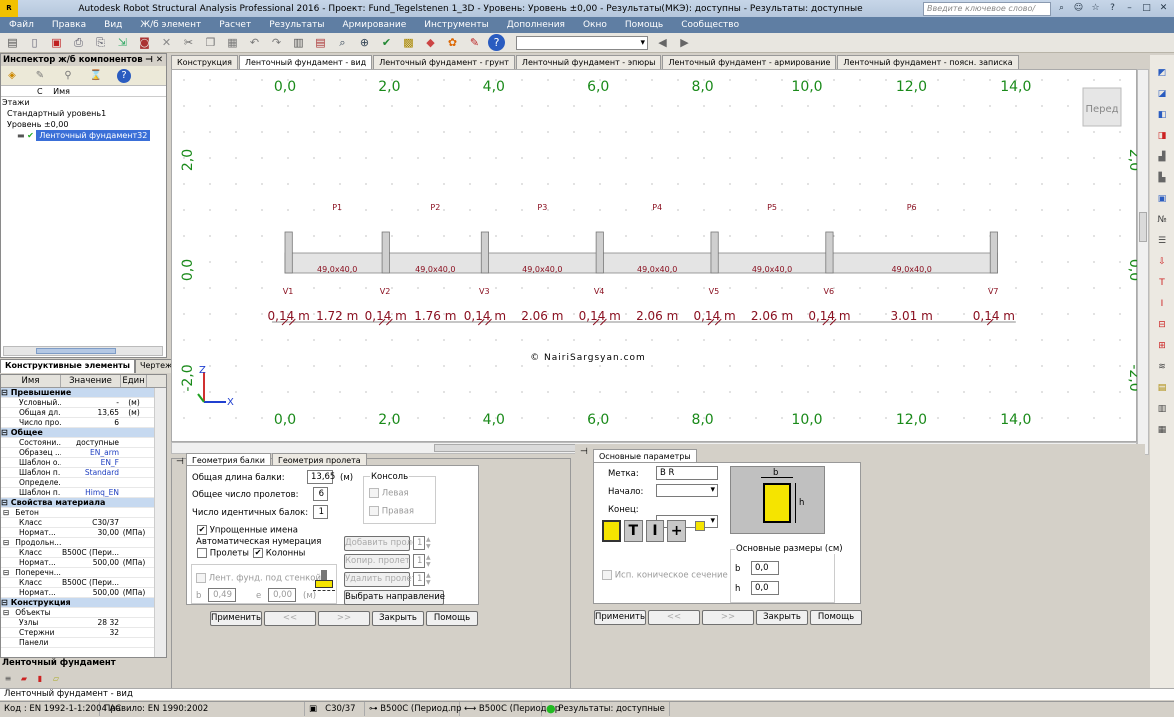  Describe the element at coordinates (1061, 8) in the screenshot. I see `binoculars-icon: ⌕` at that location.